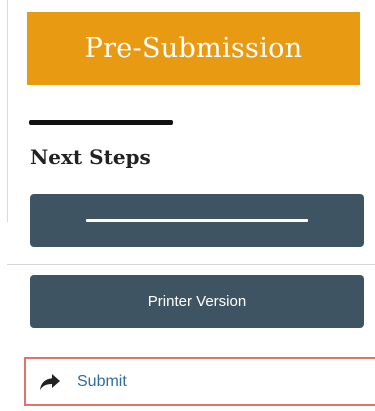  I want to click on section-divider, so click(191, 264).